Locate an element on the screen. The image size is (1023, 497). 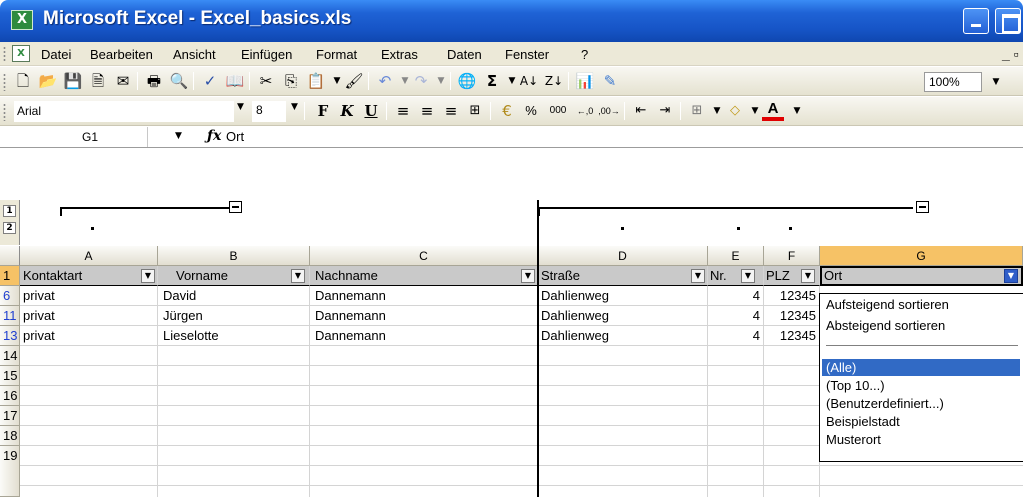
maximize-button is located at coordinates (1008, 21).